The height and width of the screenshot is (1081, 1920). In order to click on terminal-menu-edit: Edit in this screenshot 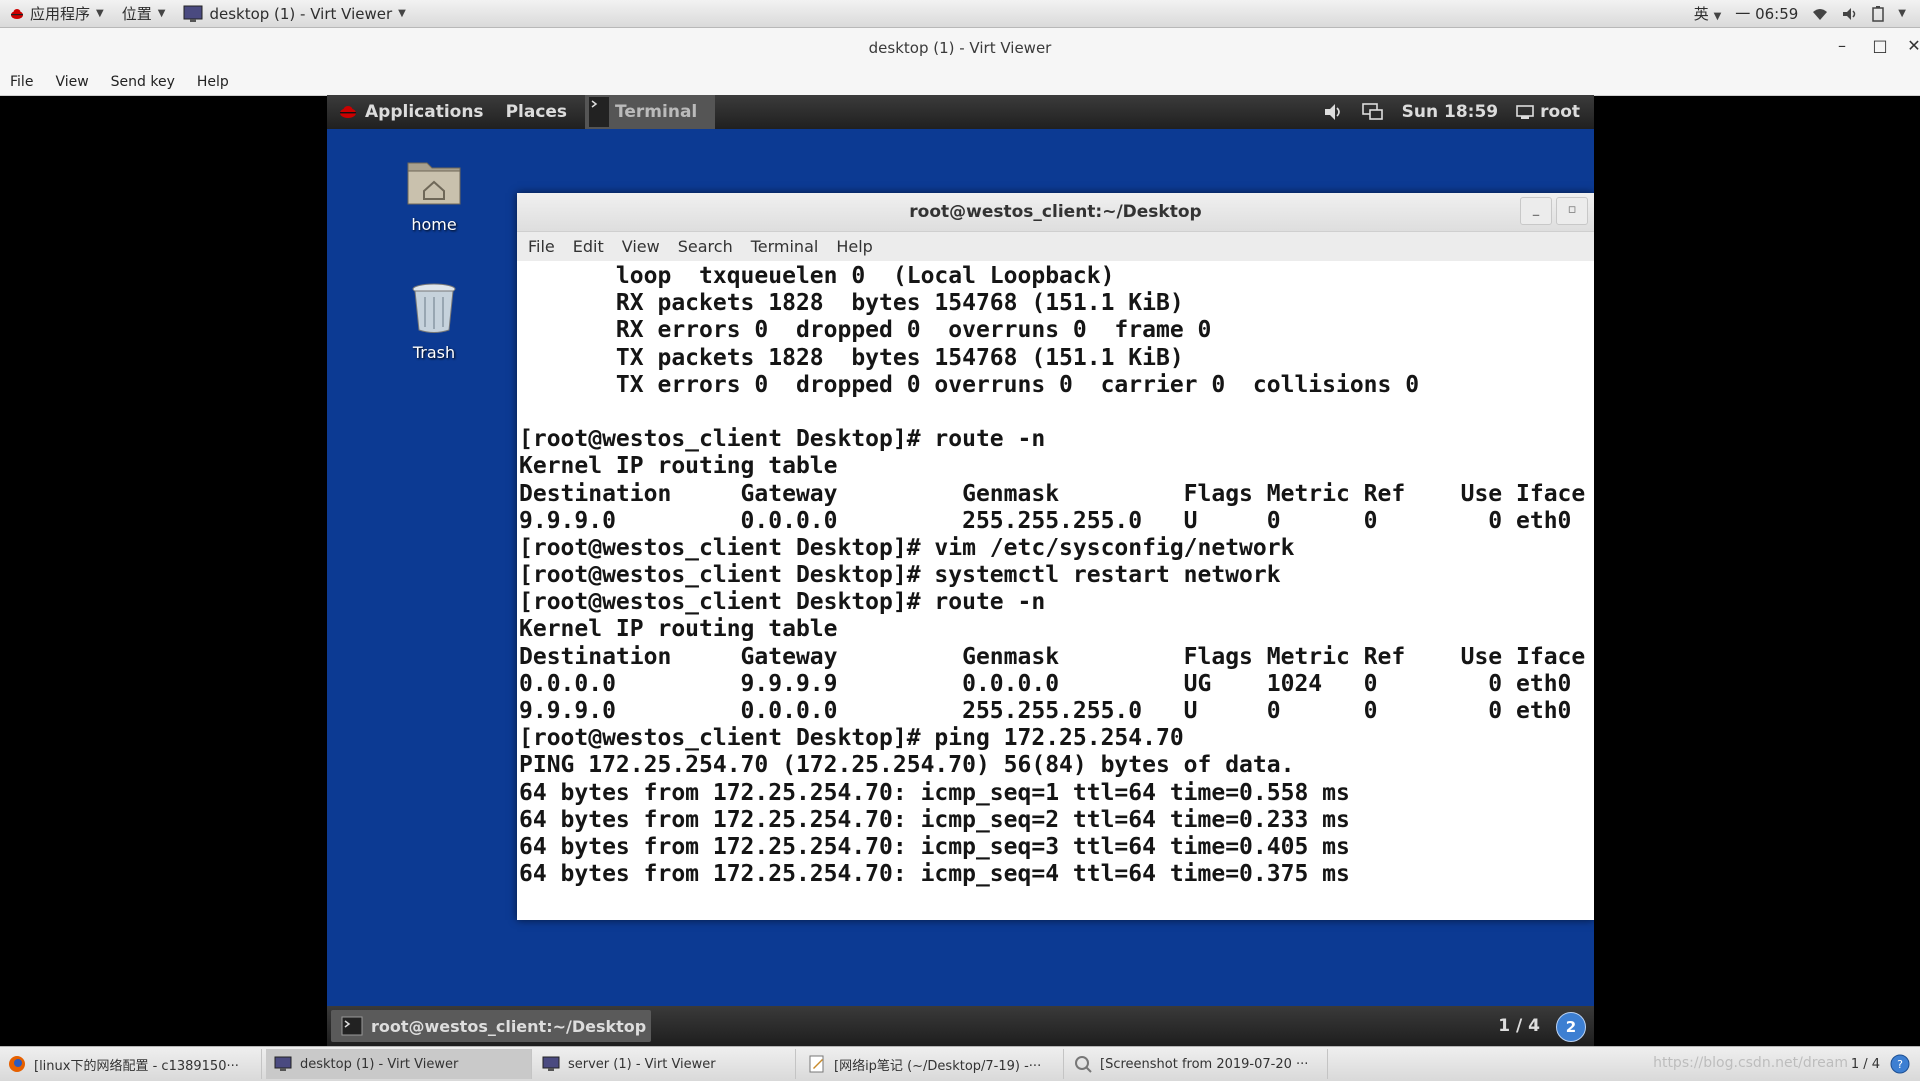, I will do `click(588, 246)`.